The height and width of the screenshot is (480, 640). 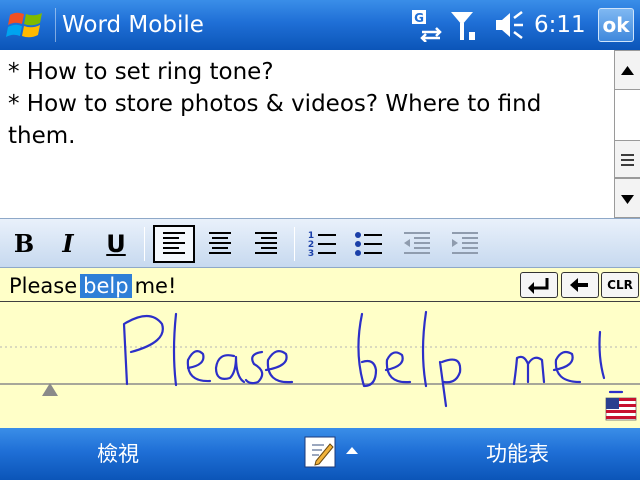 I want to click on increase-indent-button, so click(x=464, y=244).